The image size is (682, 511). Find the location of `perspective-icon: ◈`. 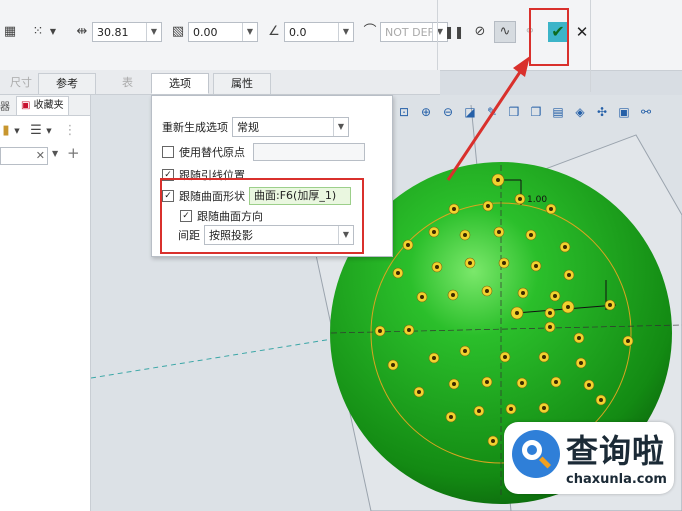

perspective-icon: ◈ is located at coordinates (580, 112).